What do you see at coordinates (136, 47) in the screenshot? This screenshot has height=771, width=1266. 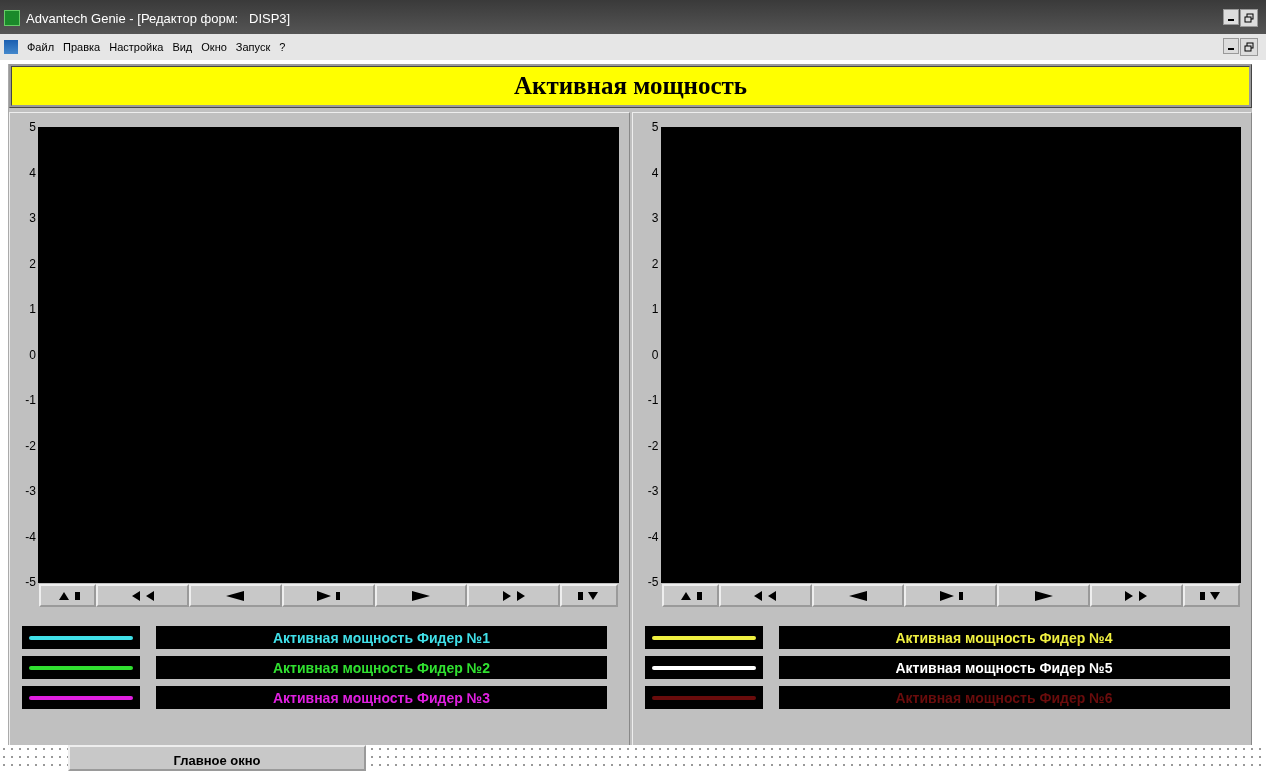 I see `menu-item: Настройка` at bounding box center [136, 47].